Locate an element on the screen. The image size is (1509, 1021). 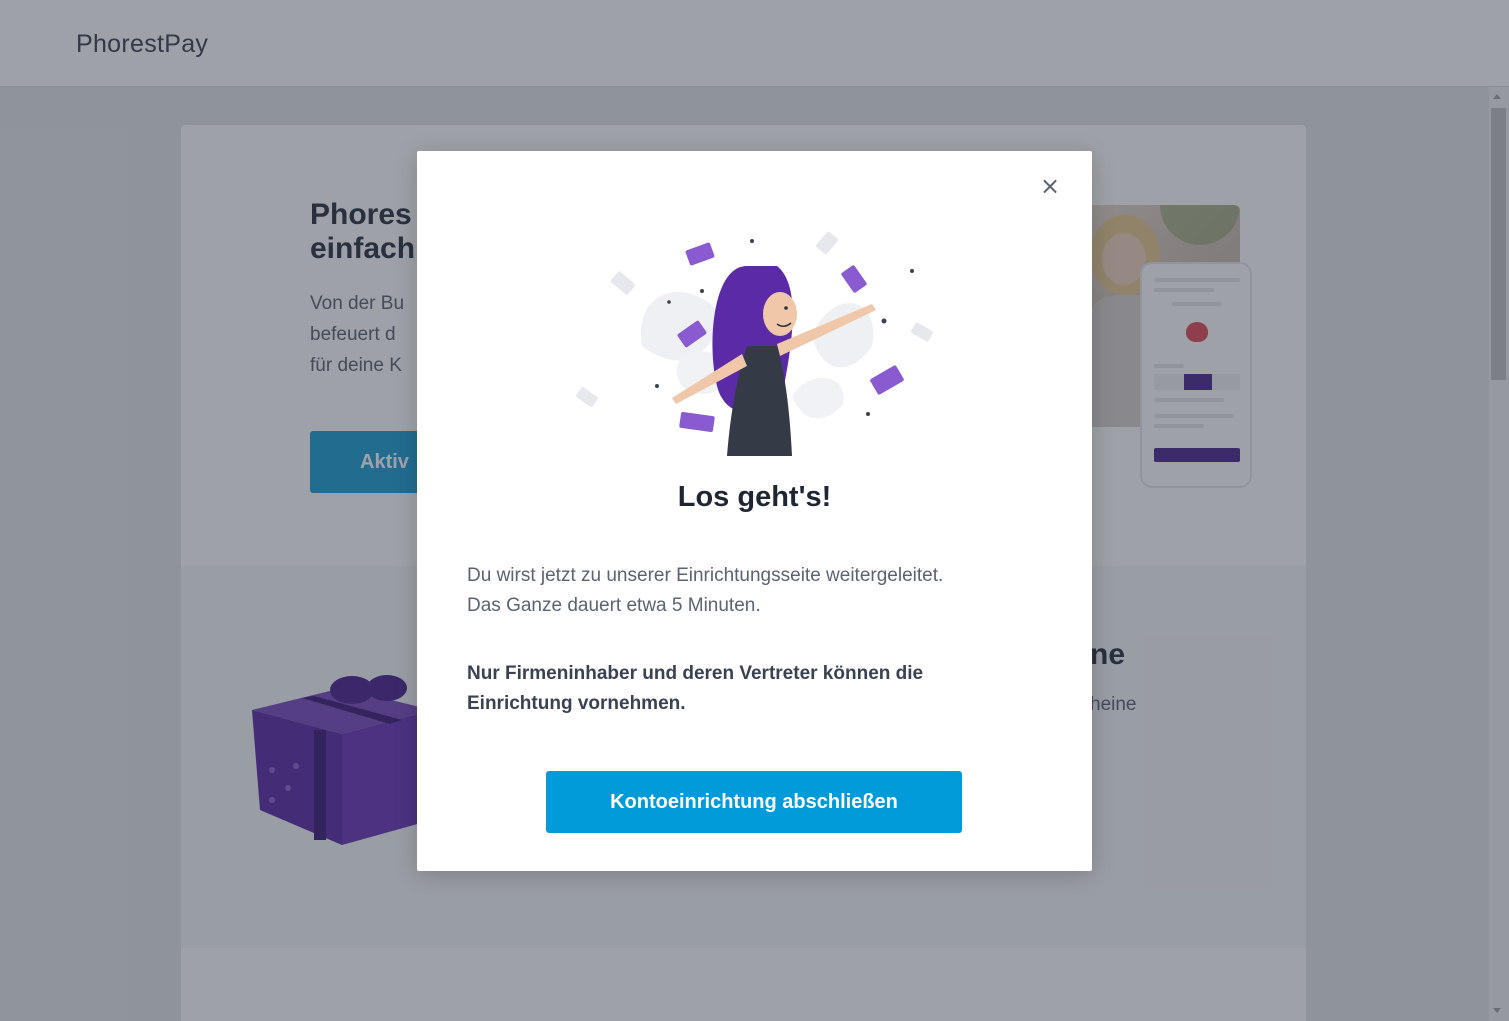
celebration-illustration is located at coordinates (754, 343).